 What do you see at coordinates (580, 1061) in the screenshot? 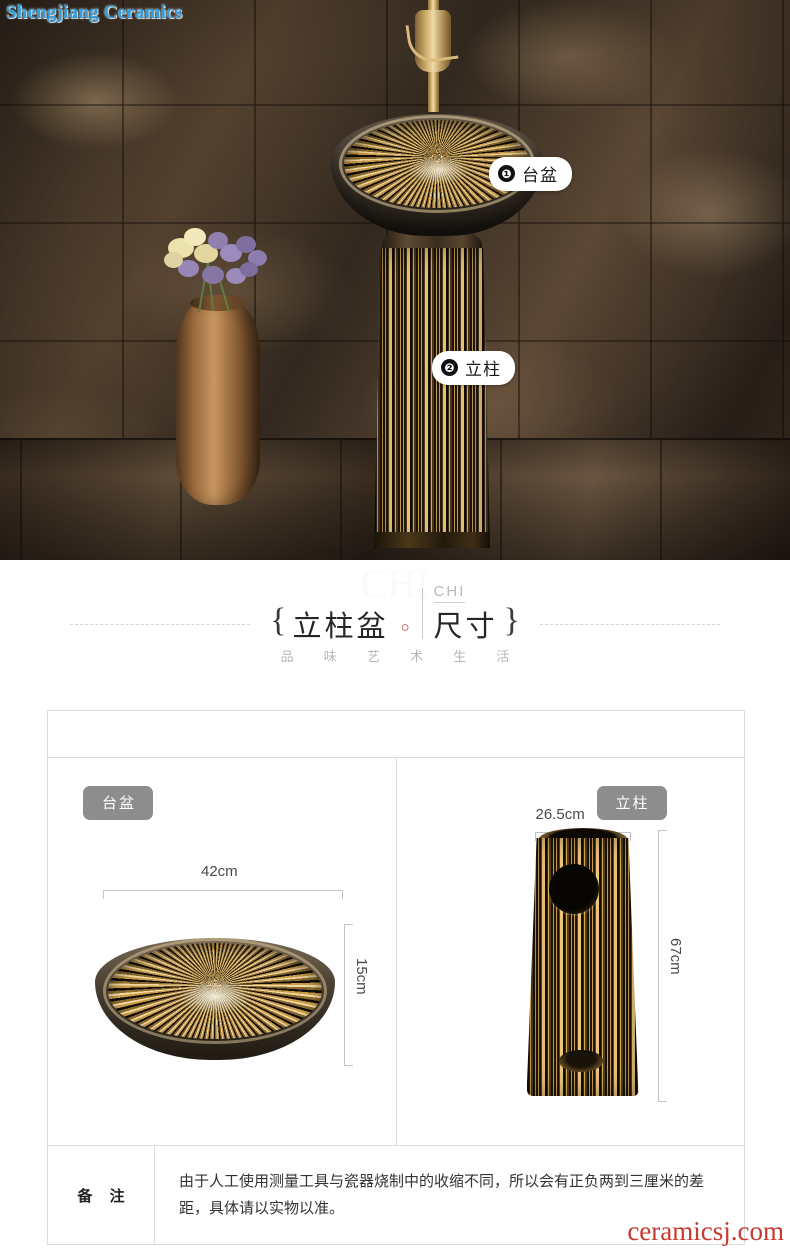
I see `pillar-figure-lower-drain` at bounding box center [580, 1061].